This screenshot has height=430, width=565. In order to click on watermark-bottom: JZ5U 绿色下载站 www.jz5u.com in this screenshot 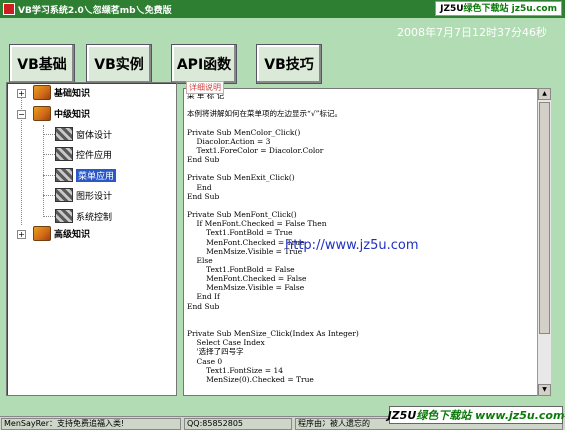, I will do `click(476, 415)`.